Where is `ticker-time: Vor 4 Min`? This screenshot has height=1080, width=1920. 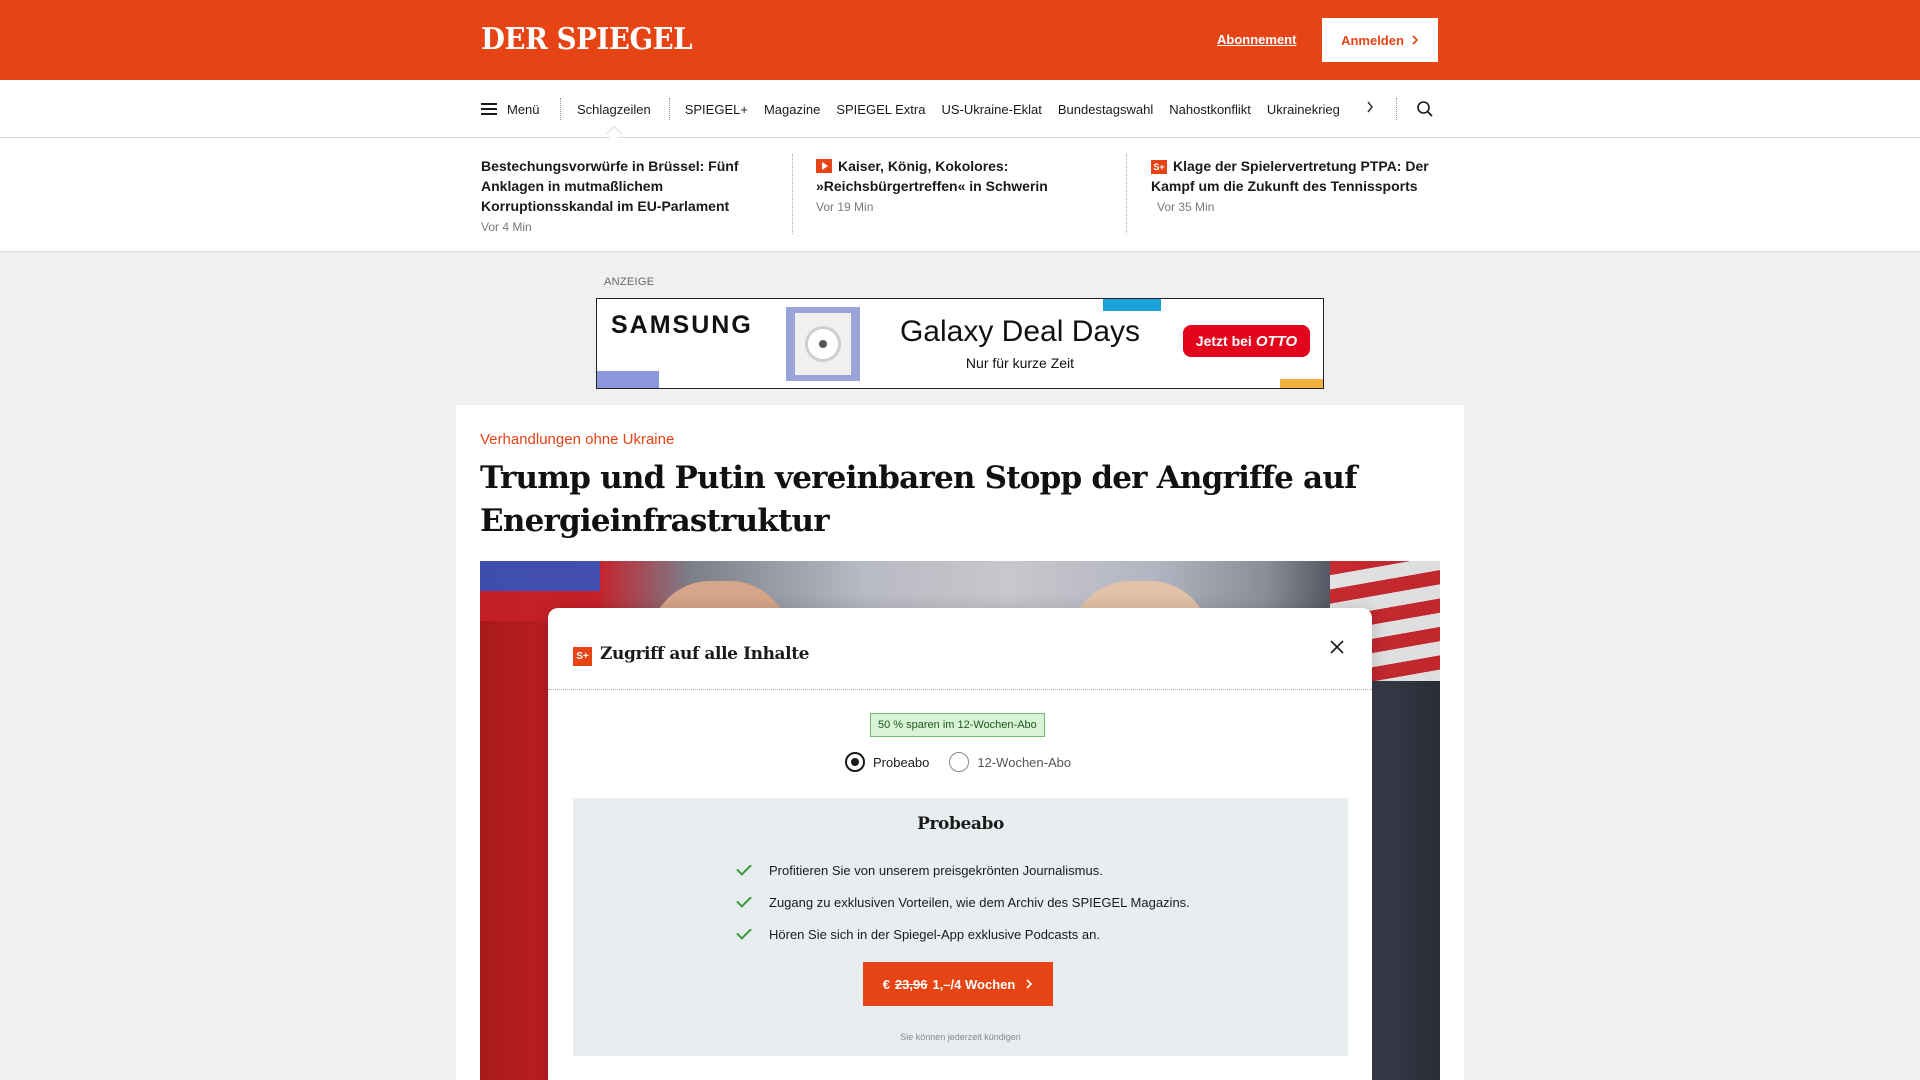
ticker-time: Vor 4 Min is located at coordinates (506, 227).